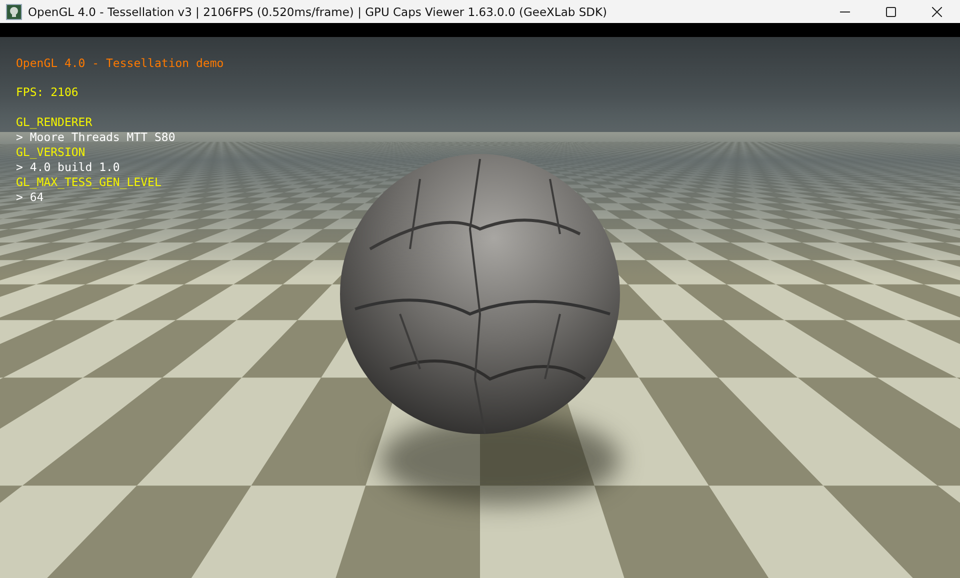  Describe the element at coordinates (89, 182) in the screenshot. I see `info-label: GL_MAX_TESS_GEN_LEVEL` at that location.